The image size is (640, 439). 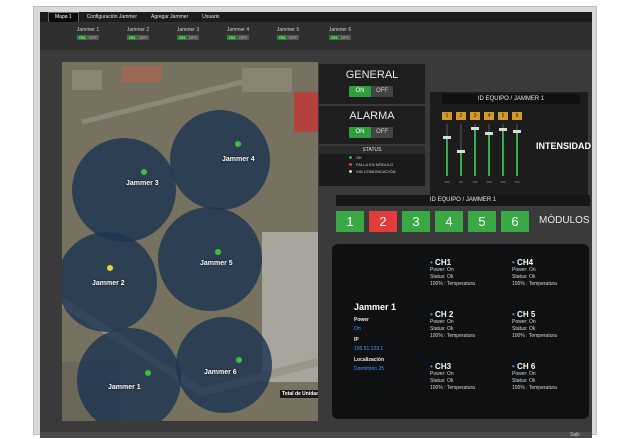 I want to click on jammer-4-status-dot, so click(x=238, y=144).